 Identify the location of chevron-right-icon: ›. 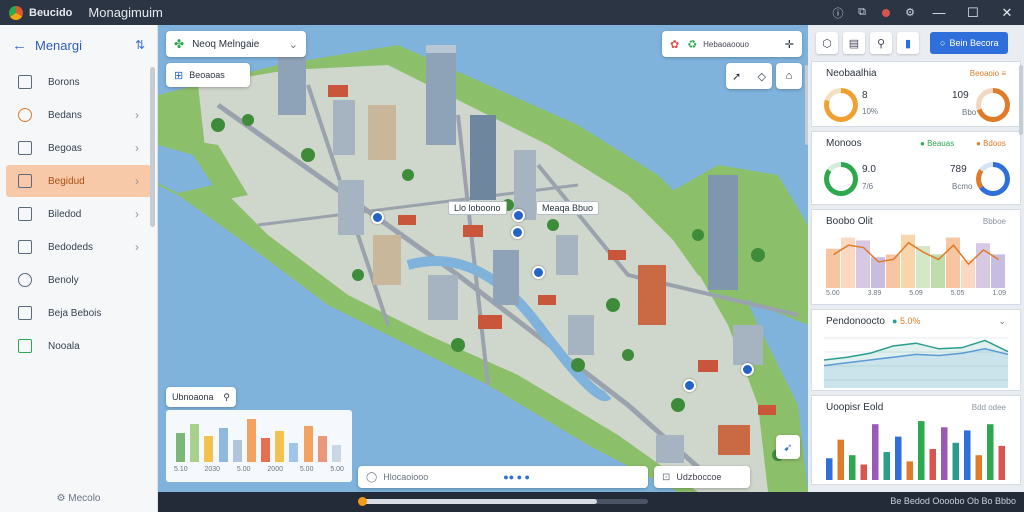
(137, 181).